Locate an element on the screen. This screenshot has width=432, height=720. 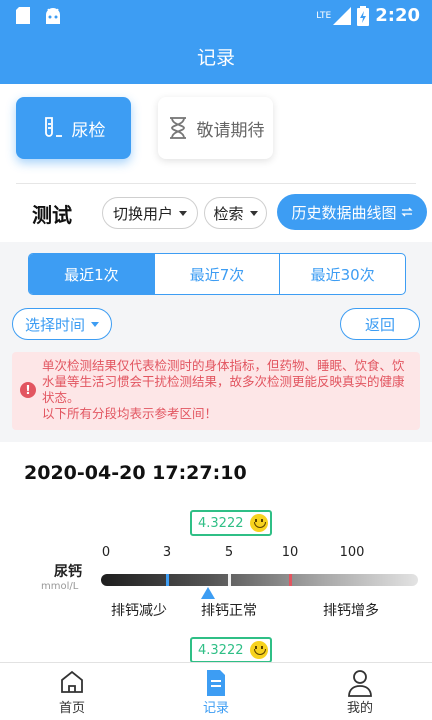
tab-mine: 我的 is located at coordinates (360, 691).